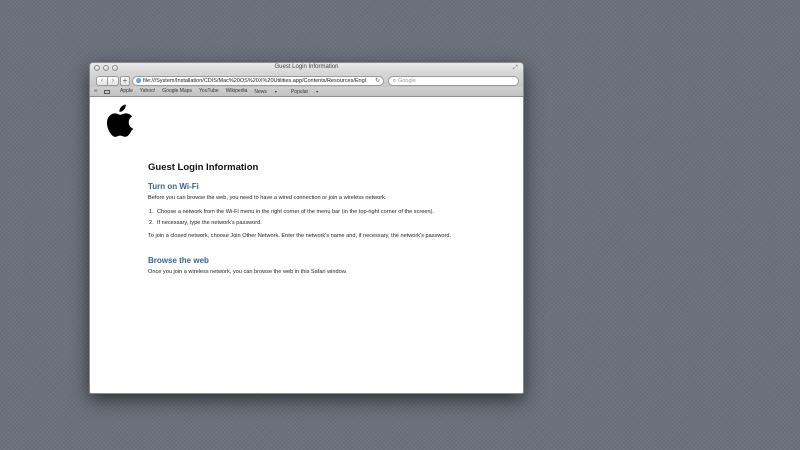 The width and height of the screenshot is (800, 450). Describe the element at coordinates (173, 186) in the screenshot. I see `section-heading-wifi: Turn on Wi-Fi` at that location.